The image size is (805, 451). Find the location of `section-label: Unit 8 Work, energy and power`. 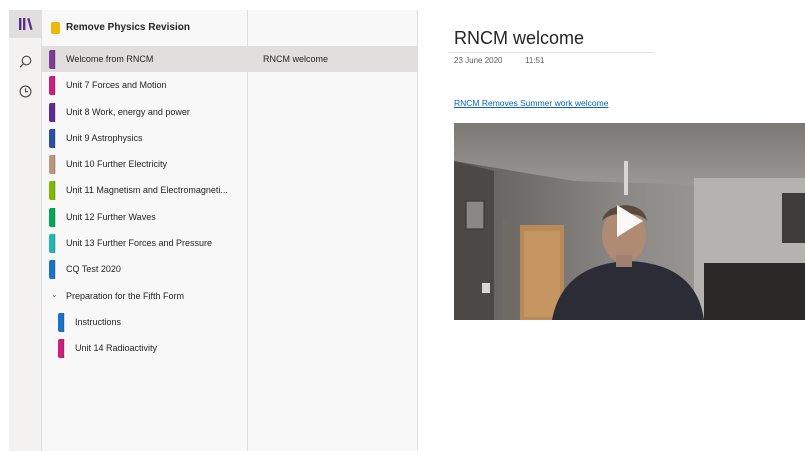

section-label: Unit 8 Work, energy and power is located at coordinates (128, 111).